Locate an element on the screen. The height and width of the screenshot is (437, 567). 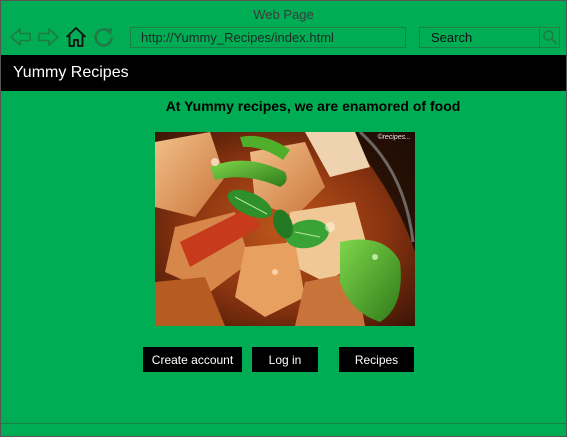
status-bar is located at coordinates (283, 430).